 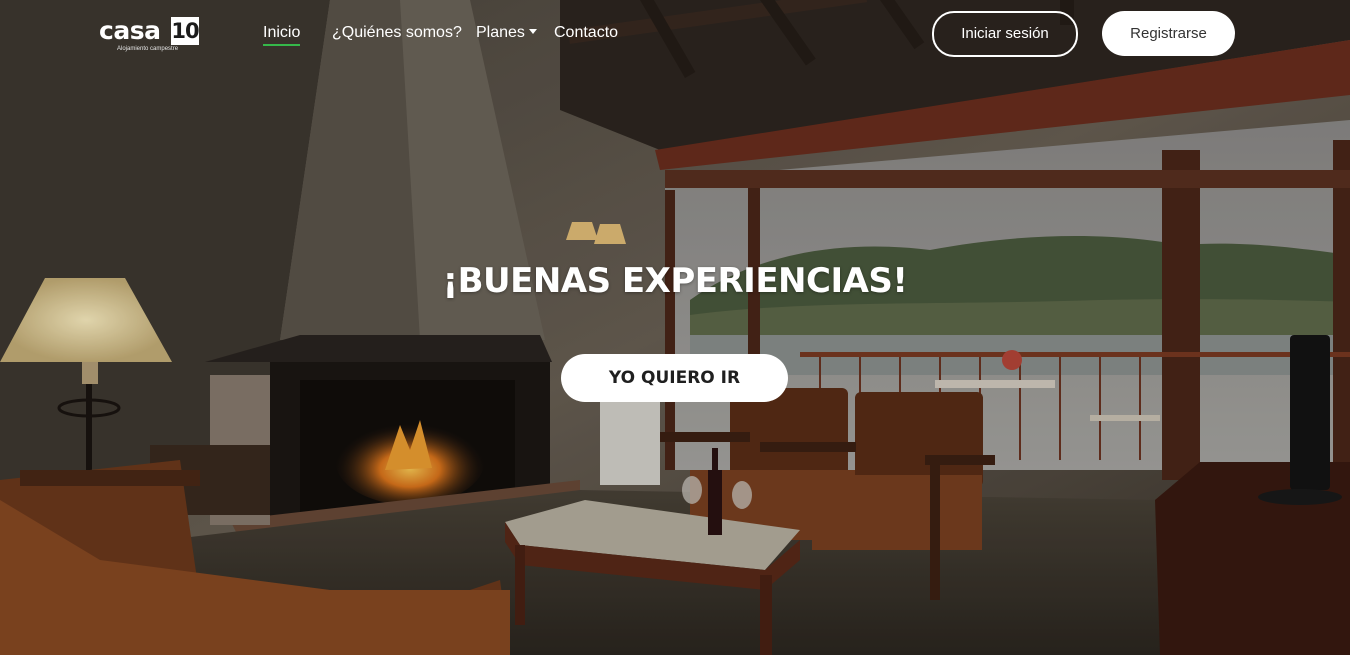 I want to click on nav-link-planes: Planes, so click(x=506, y=33).